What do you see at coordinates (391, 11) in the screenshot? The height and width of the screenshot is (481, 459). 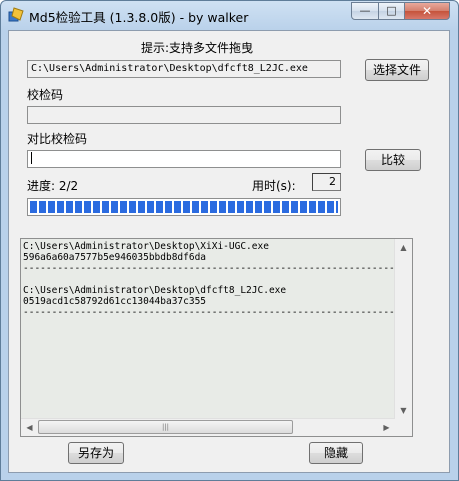 I see `maximize-button: □` at bounding box center [391, 11].